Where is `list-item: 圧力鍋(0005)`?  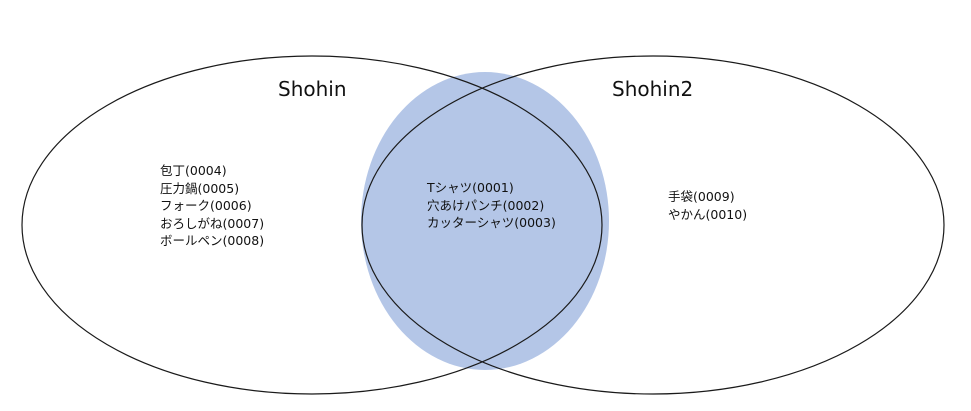
list-item: 圧力鍋(0005) is located at coordinates (200, 188).